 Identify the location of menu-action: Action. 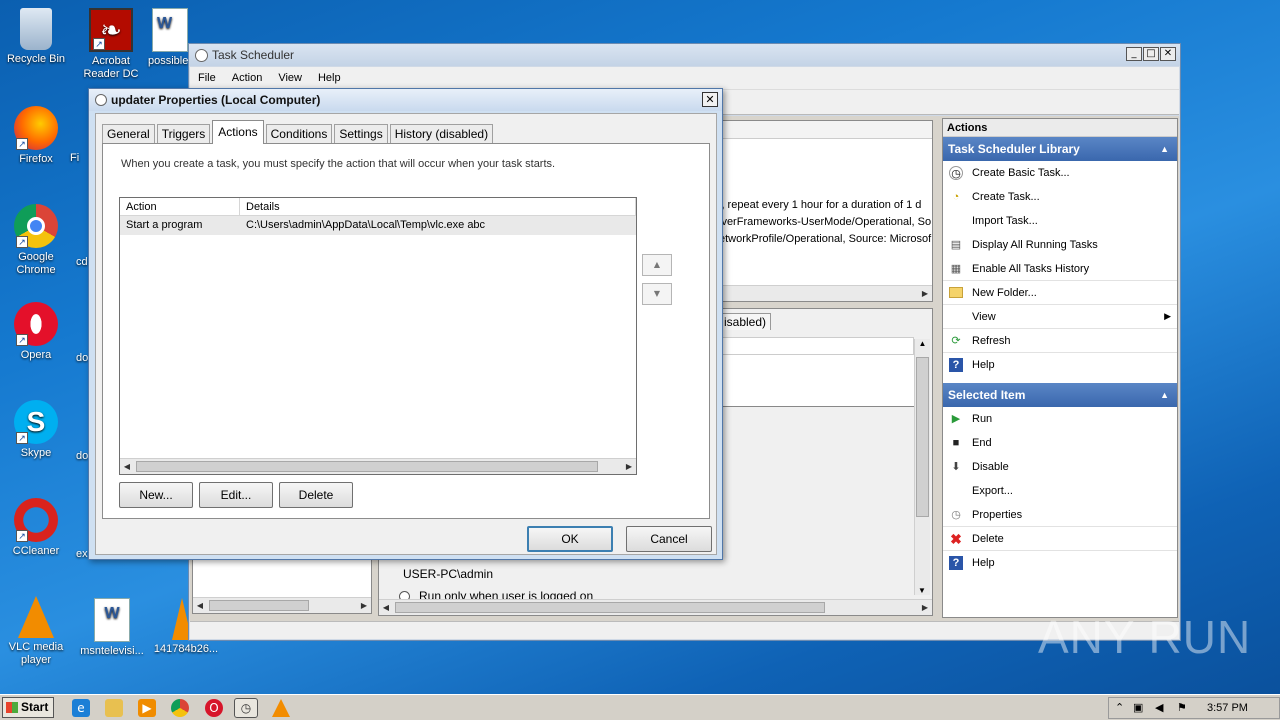
(247, 78).